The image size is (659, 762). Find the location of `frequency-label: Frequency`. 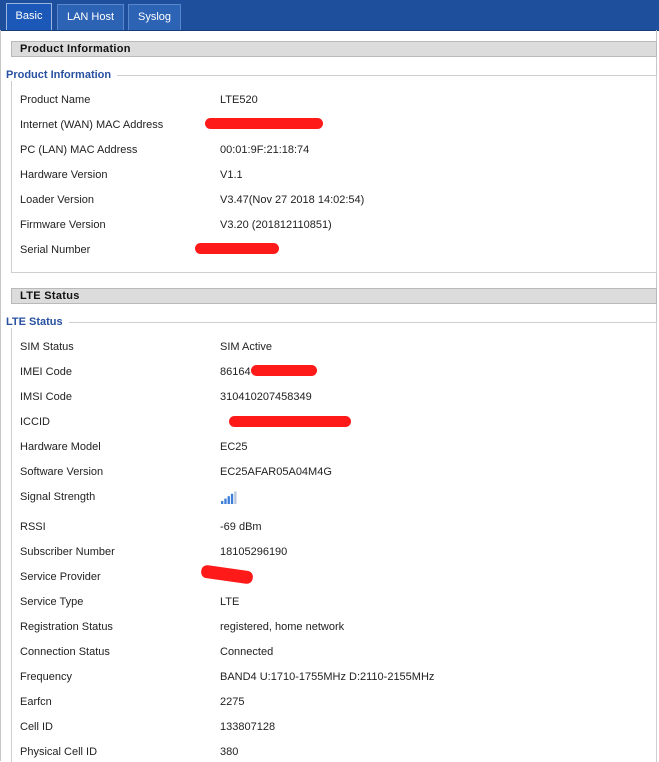

frequency-label: Frequency is located at coordinates (46, 677).